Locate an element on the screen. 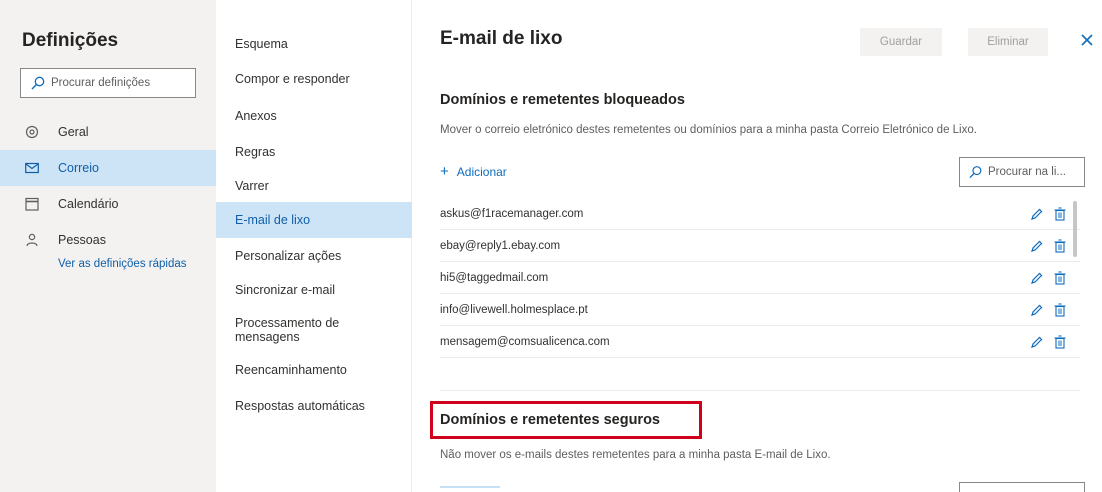 The height and width of the screenshot is (492, 1102). nav-item-sweep: Varrer is located at coordinates (314, 186).